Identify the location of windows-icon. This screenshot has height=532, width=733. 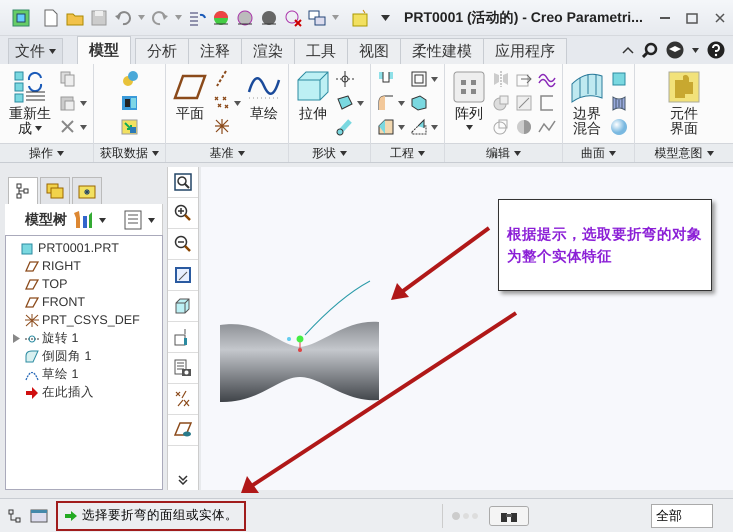
(317, 17).